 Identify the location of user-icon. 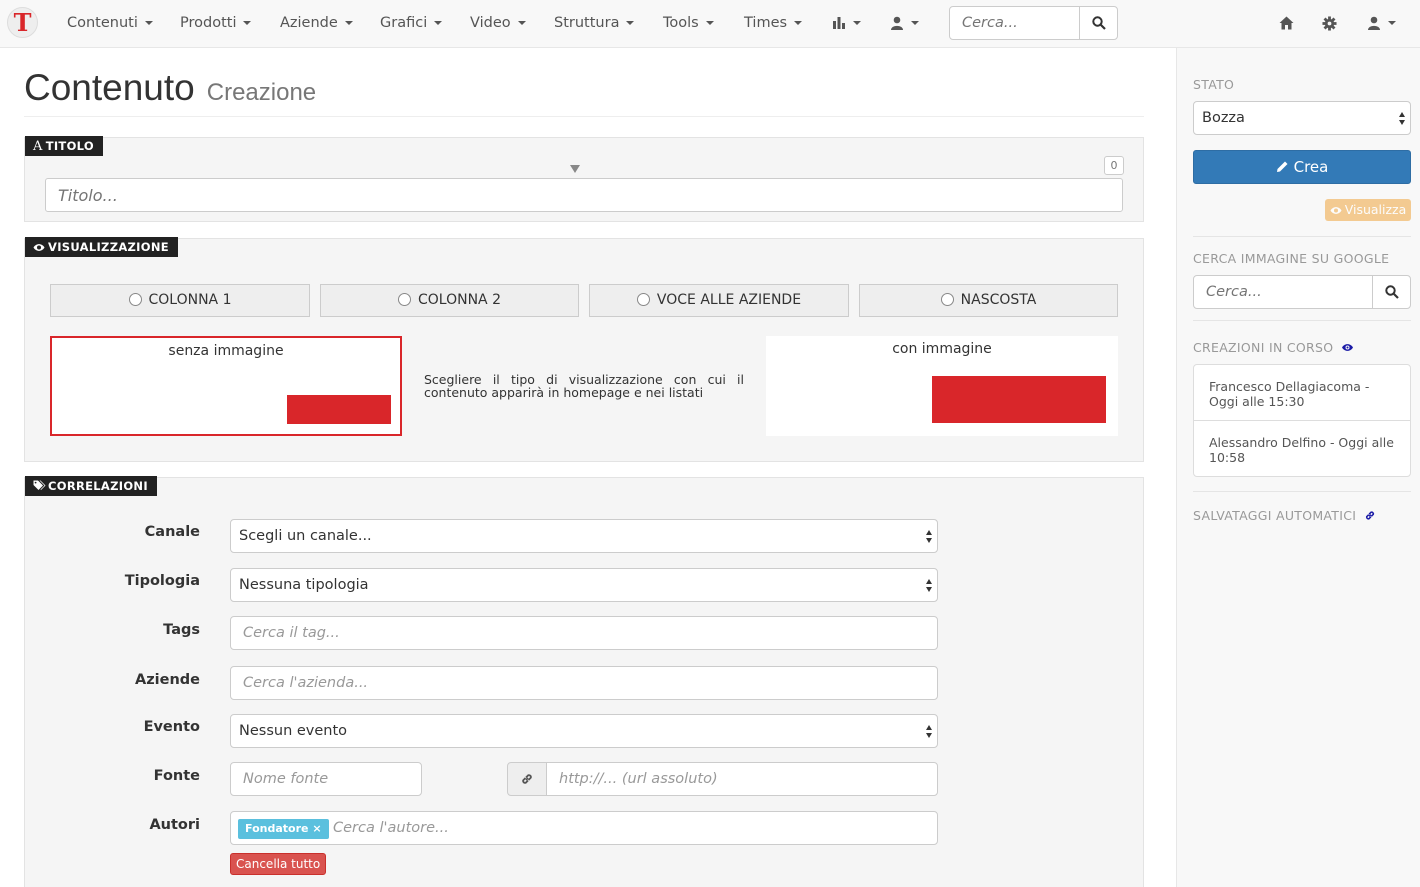
(897, 23).